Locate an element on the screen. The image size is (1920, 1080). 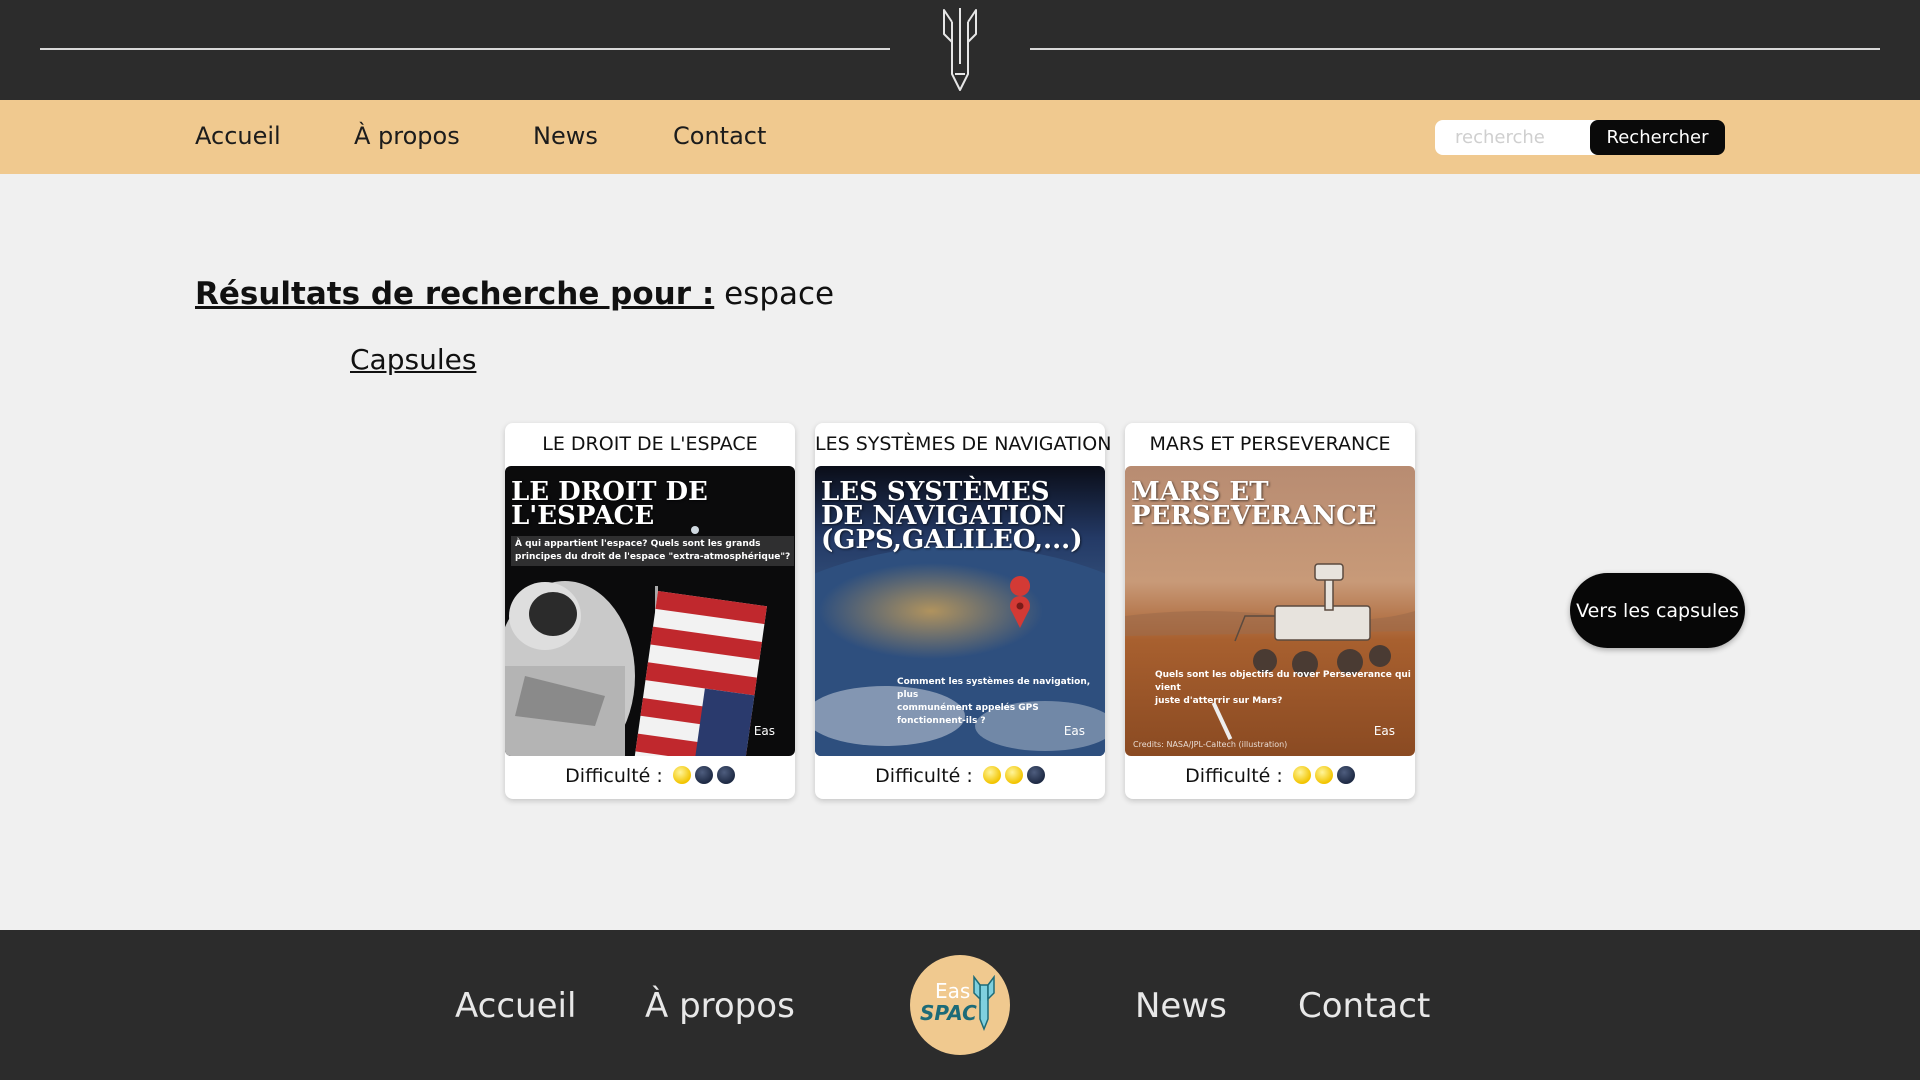
card-image-title: LE DROIT DE L'ESPACE is located at coordinates (609, 504).